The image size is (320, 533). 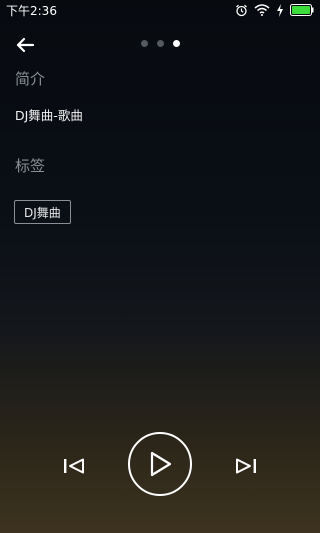 I want to click on next-track-button, so click(x=246, y=466).